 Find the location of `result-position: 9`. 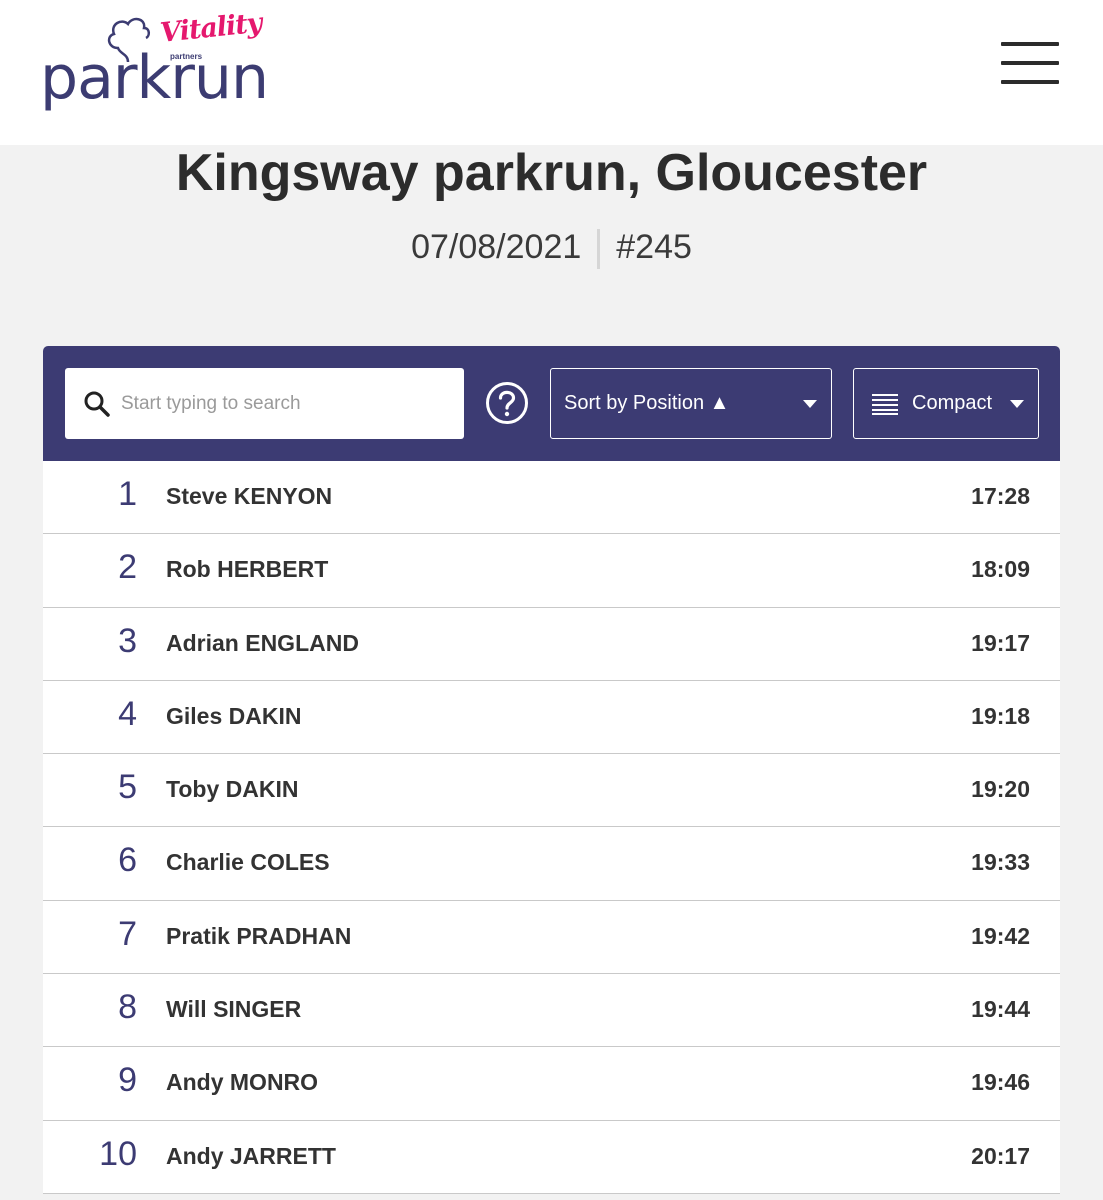

result-position: 9 is located at coordinates (127, 1080).